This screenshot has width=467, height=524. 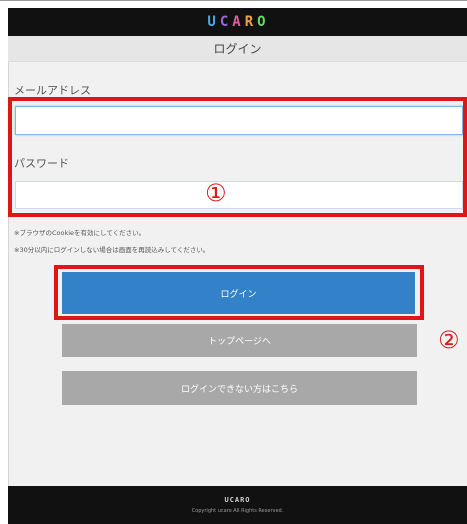 What do you see at coordinates (239, 340) in the screenshot?
I see `top-page-button: トップページへ` at bounding box center [239, 340].